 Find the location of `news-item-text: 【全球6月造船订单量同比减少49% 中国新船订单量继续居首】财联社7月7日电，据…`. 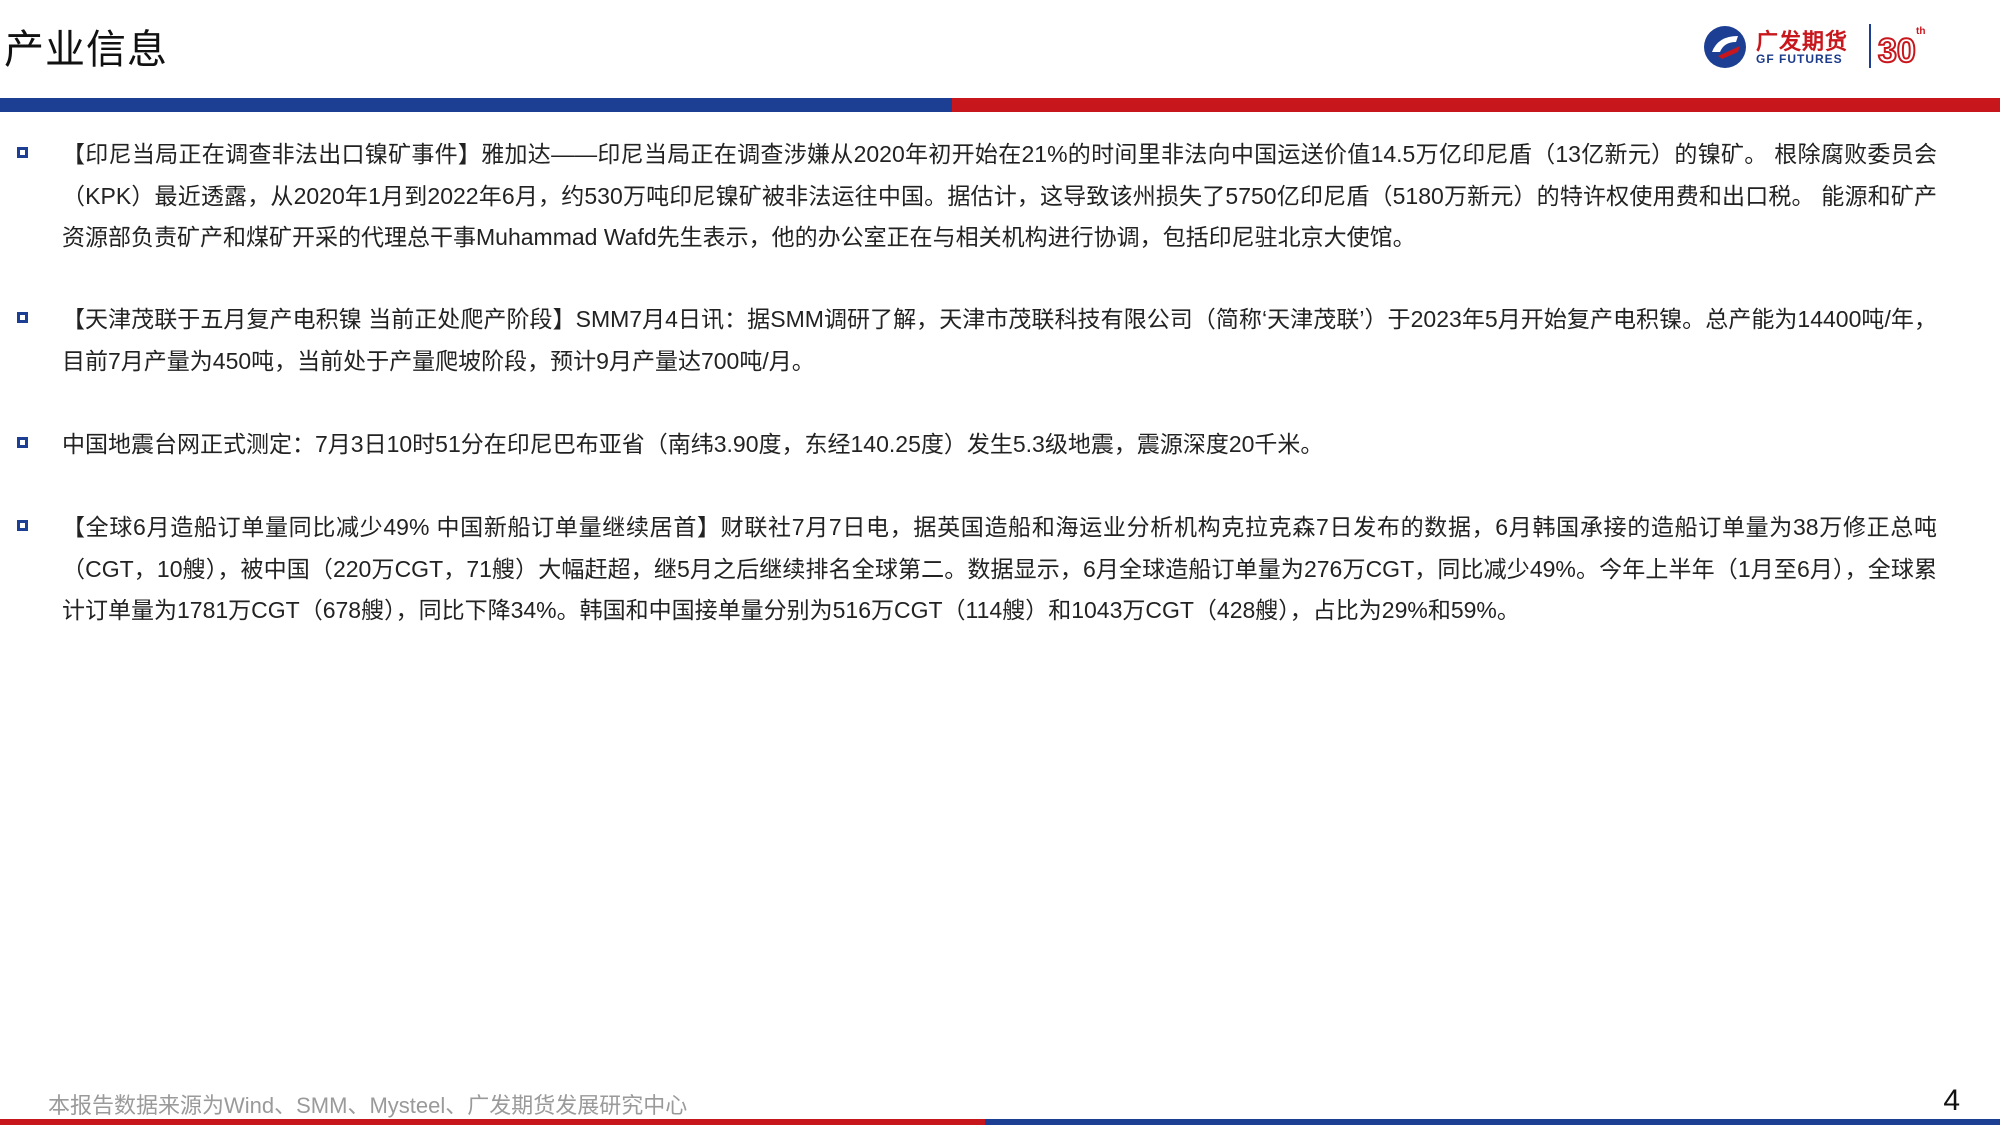

news-item-text: 【全球6月造船订单量同比减少49% 中国新船订单量继续居首】财联社7月7日电，据… is located at coordinates (999, 568).